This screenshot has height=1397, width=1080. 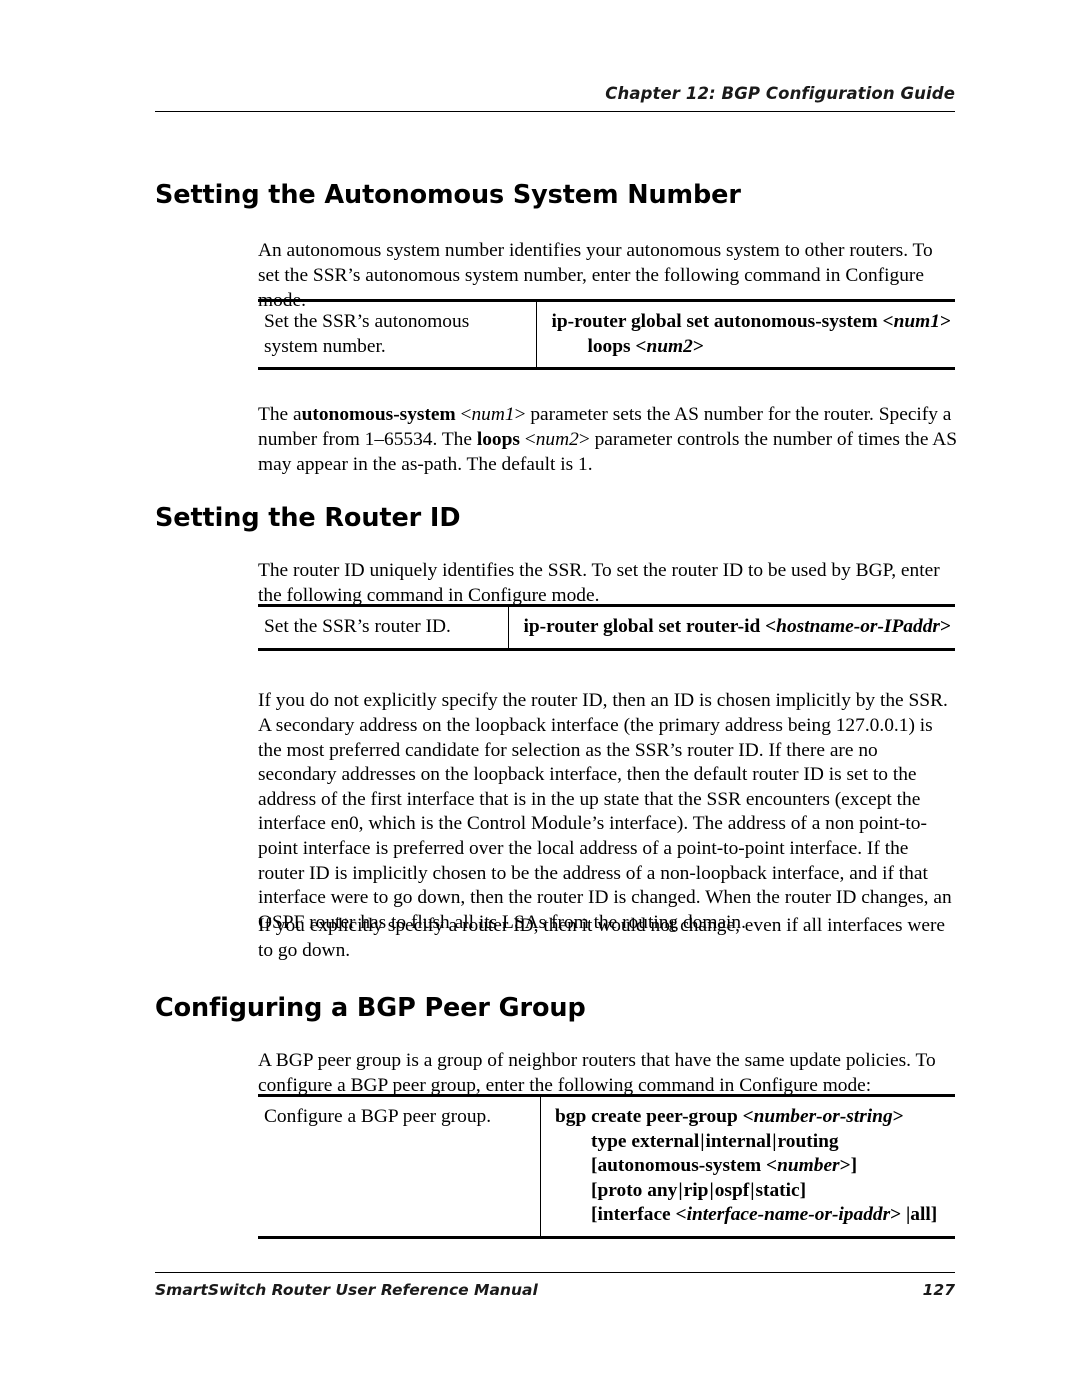 What do you see at coordinates (729, 1116) in the screenshot?
I see `command-line: bgp create peer-group <number-or-string>` at bounding box center [729, 1116].